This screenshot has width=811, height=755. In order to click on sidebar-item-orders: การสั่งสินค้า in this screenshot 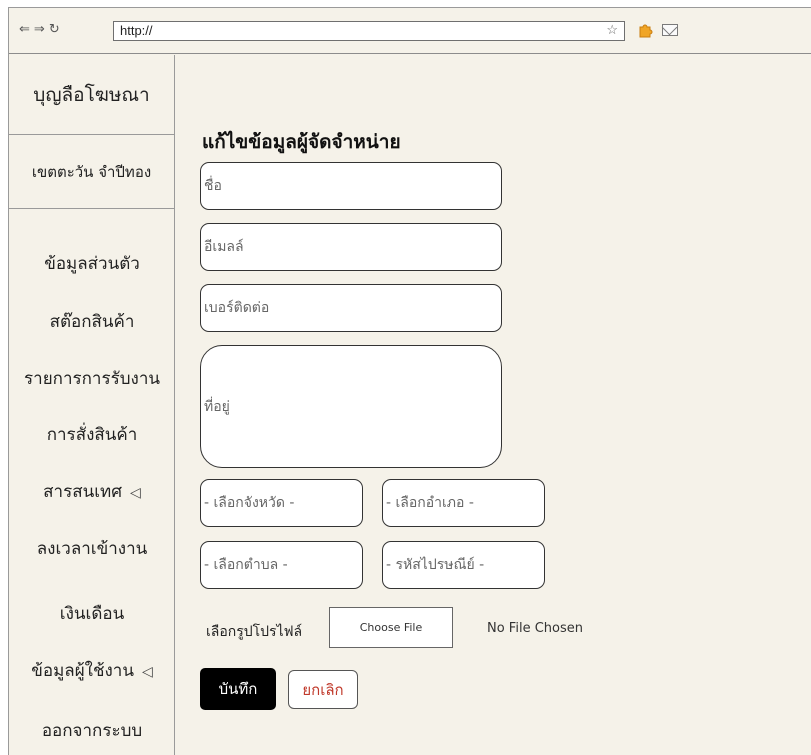, I will do `click(92, 434)`.